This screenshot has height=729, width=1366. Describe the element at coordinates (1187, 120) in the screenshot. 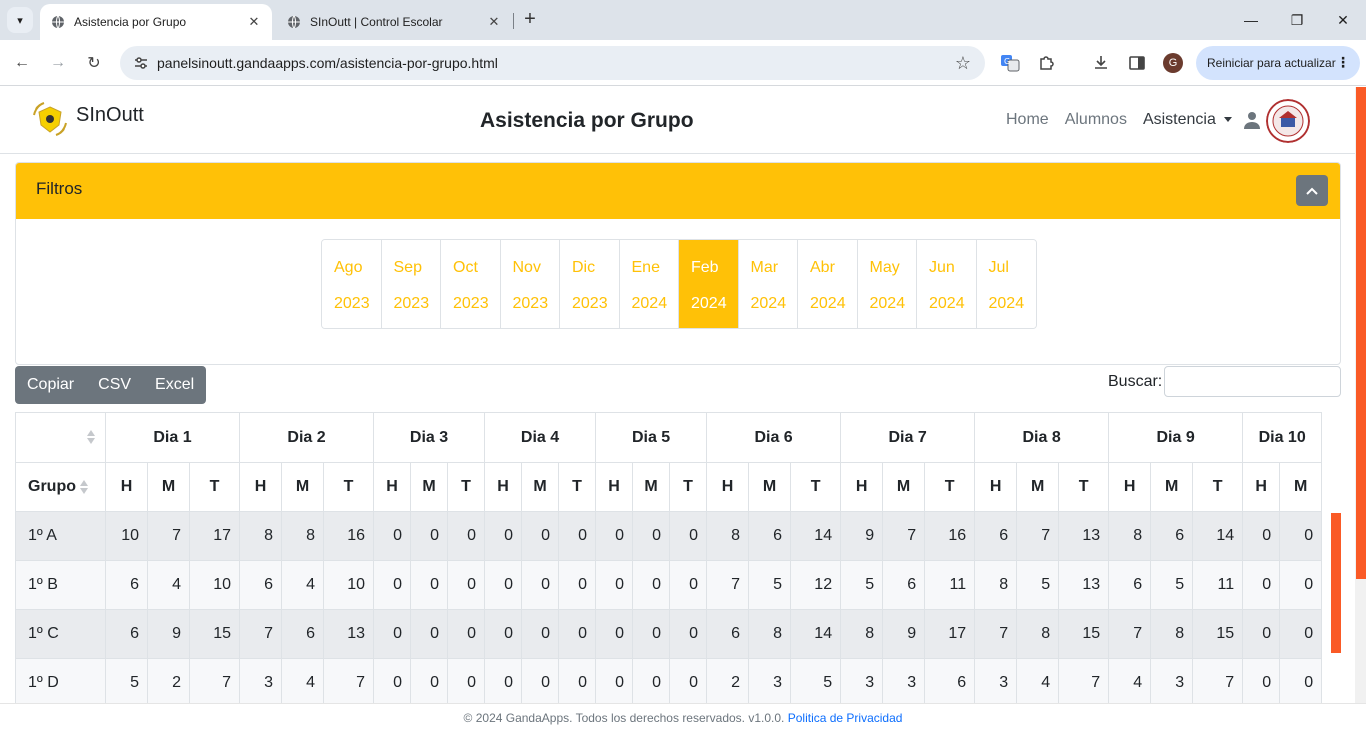

I see `nav-dropdown-asistencia: Asistencia` at that location.